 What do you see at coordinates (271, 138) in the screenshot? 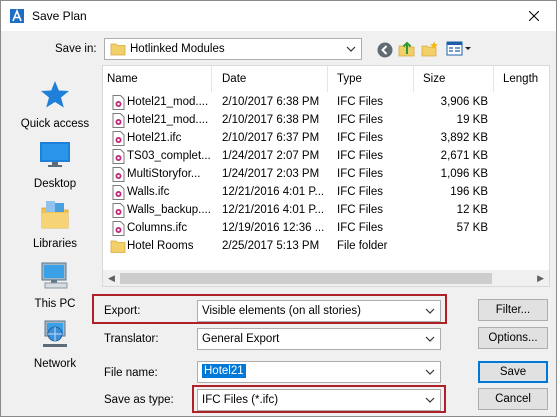
I see `file-date: 2/10/2017 6:37 PM` at bounding box center [271, 138].